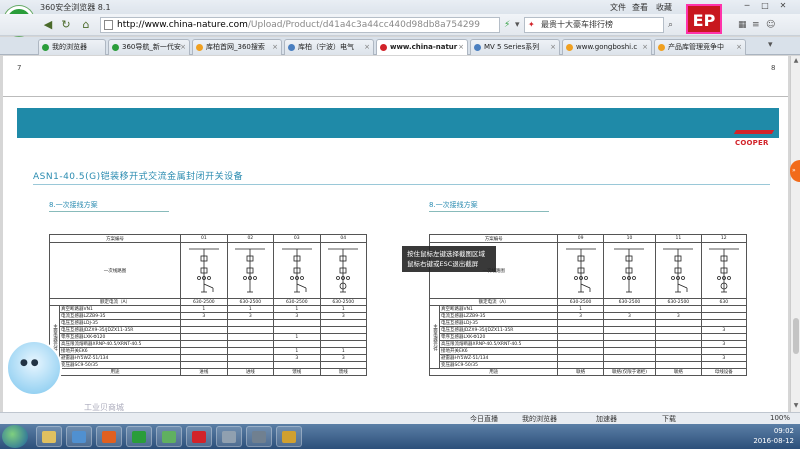  What do you see at coordinates (607, 47) in the screenshot?
I see `tab-6: www.gongboshi.c ×` at bounding box center [607, 47].